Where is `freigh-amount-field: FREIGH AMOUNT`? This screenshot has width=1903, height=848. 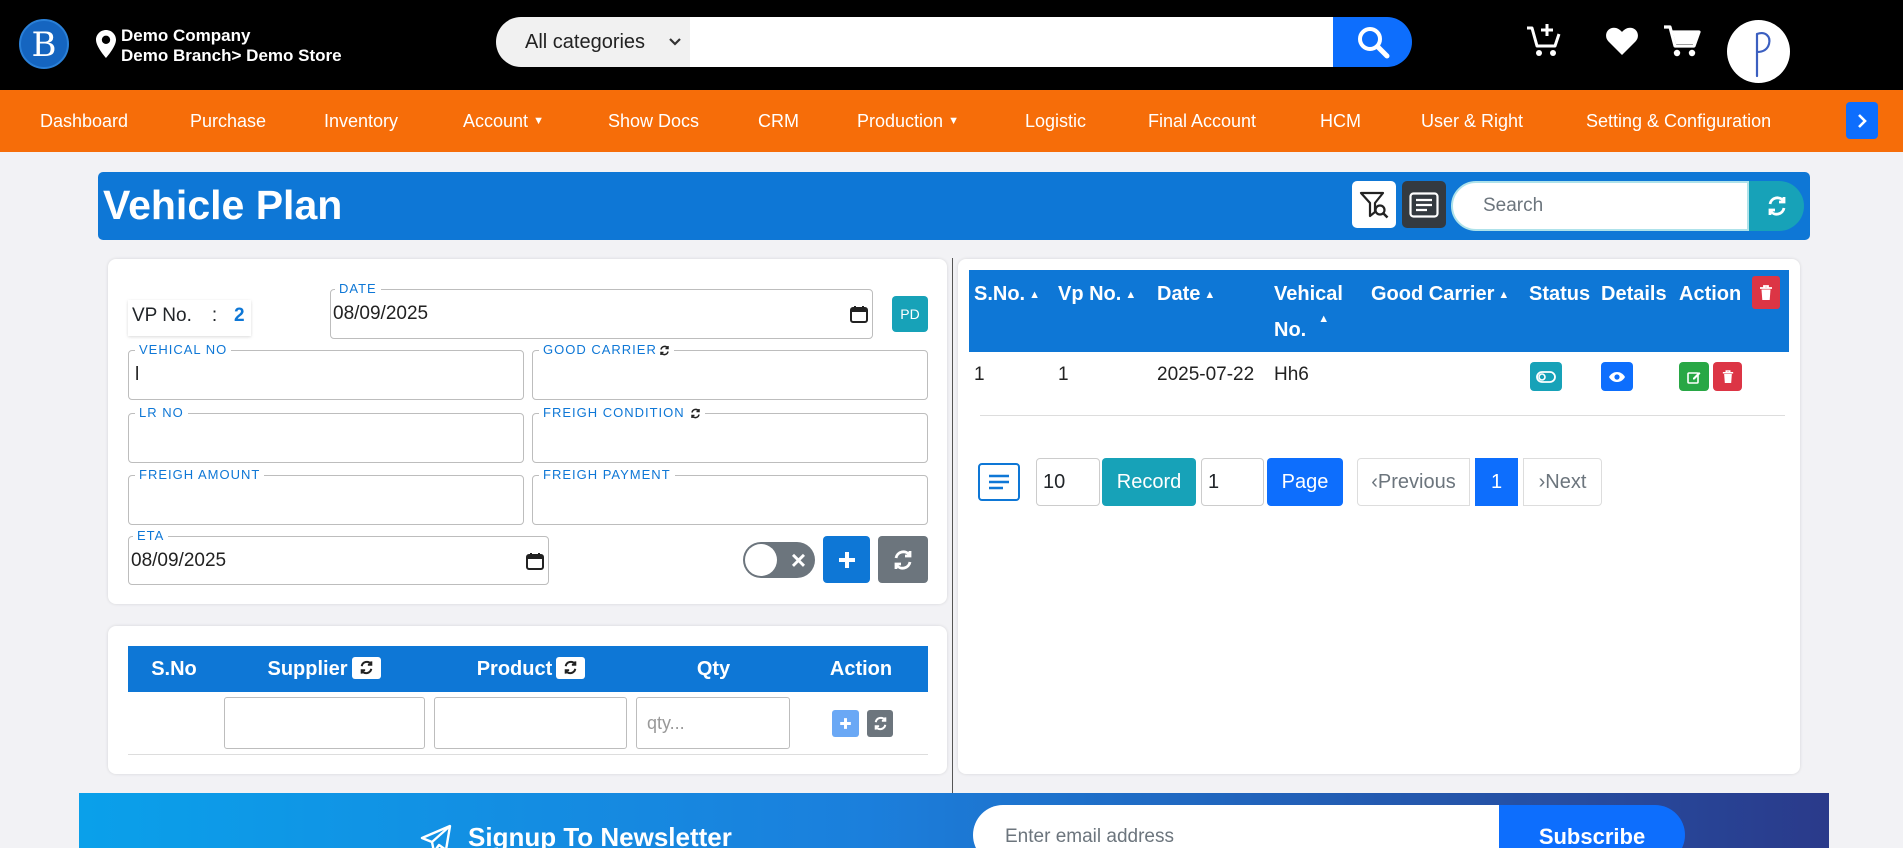 freigh-amount-field: FREIGH AMOUNT is located at coordinates (326, 496).